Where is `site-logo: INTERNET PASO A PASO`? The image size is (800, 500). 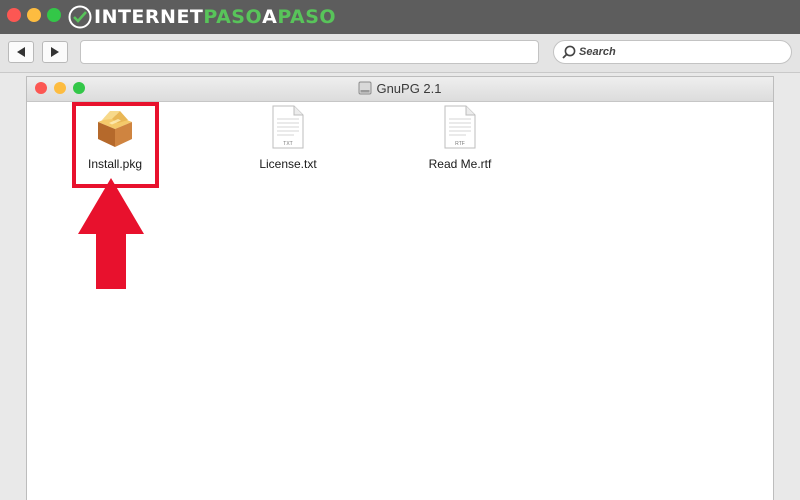
site-logo: INTERNET PASO A PASO is located at coordinates (202, 17).